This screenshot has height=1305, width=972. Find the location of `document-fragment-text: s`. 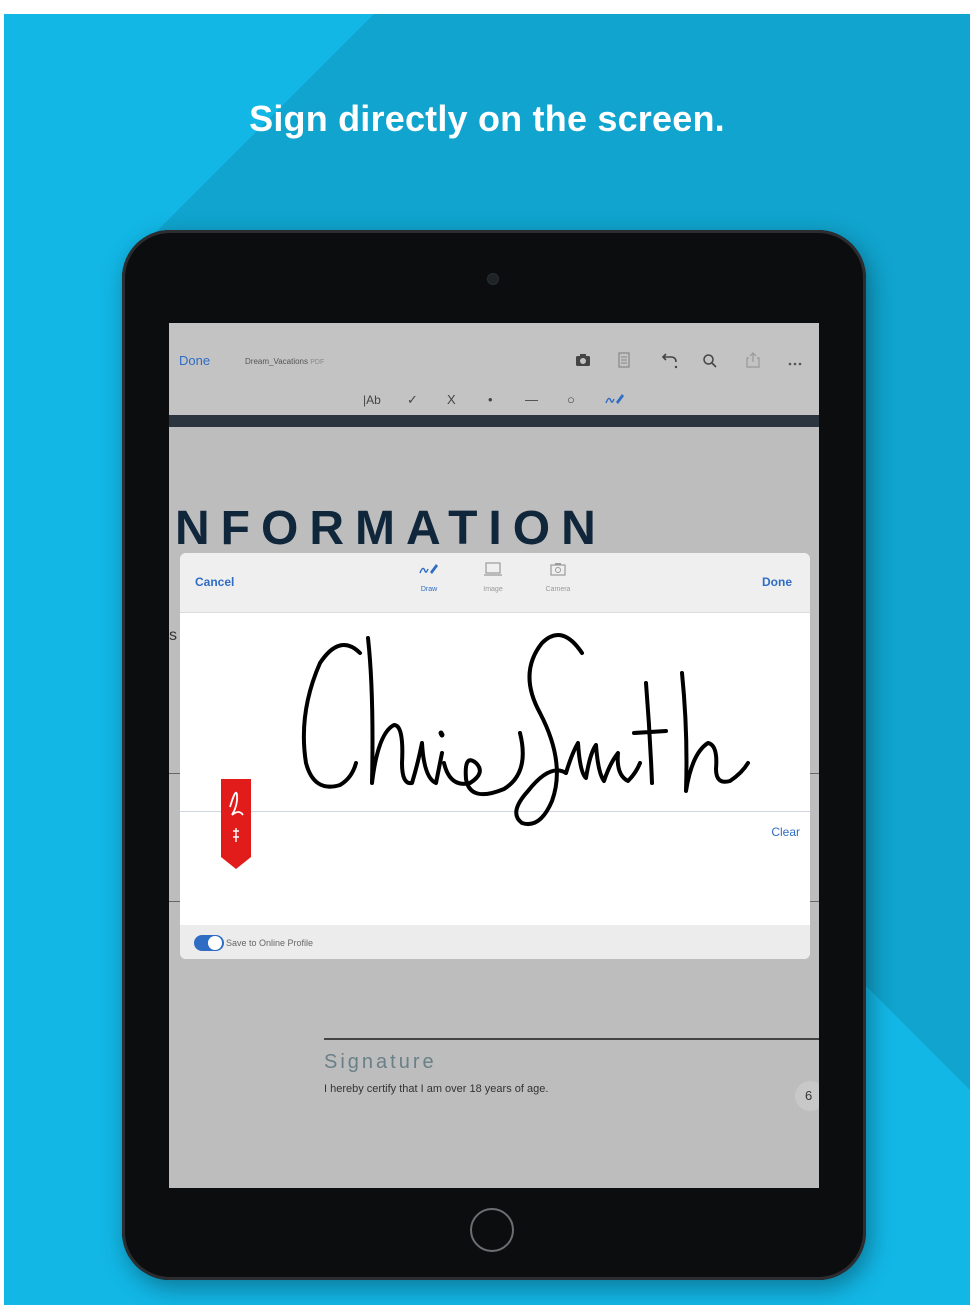

document-fragment-text: s is located at coordinates (173, 635).